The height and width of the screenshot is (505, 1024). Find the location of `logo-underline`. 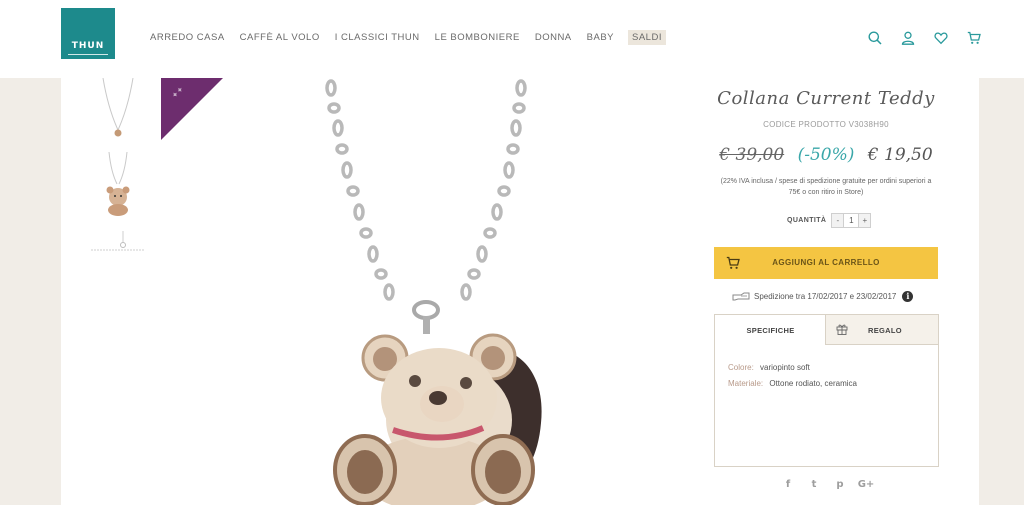

logo-underline is located at coordinates (88, 54).